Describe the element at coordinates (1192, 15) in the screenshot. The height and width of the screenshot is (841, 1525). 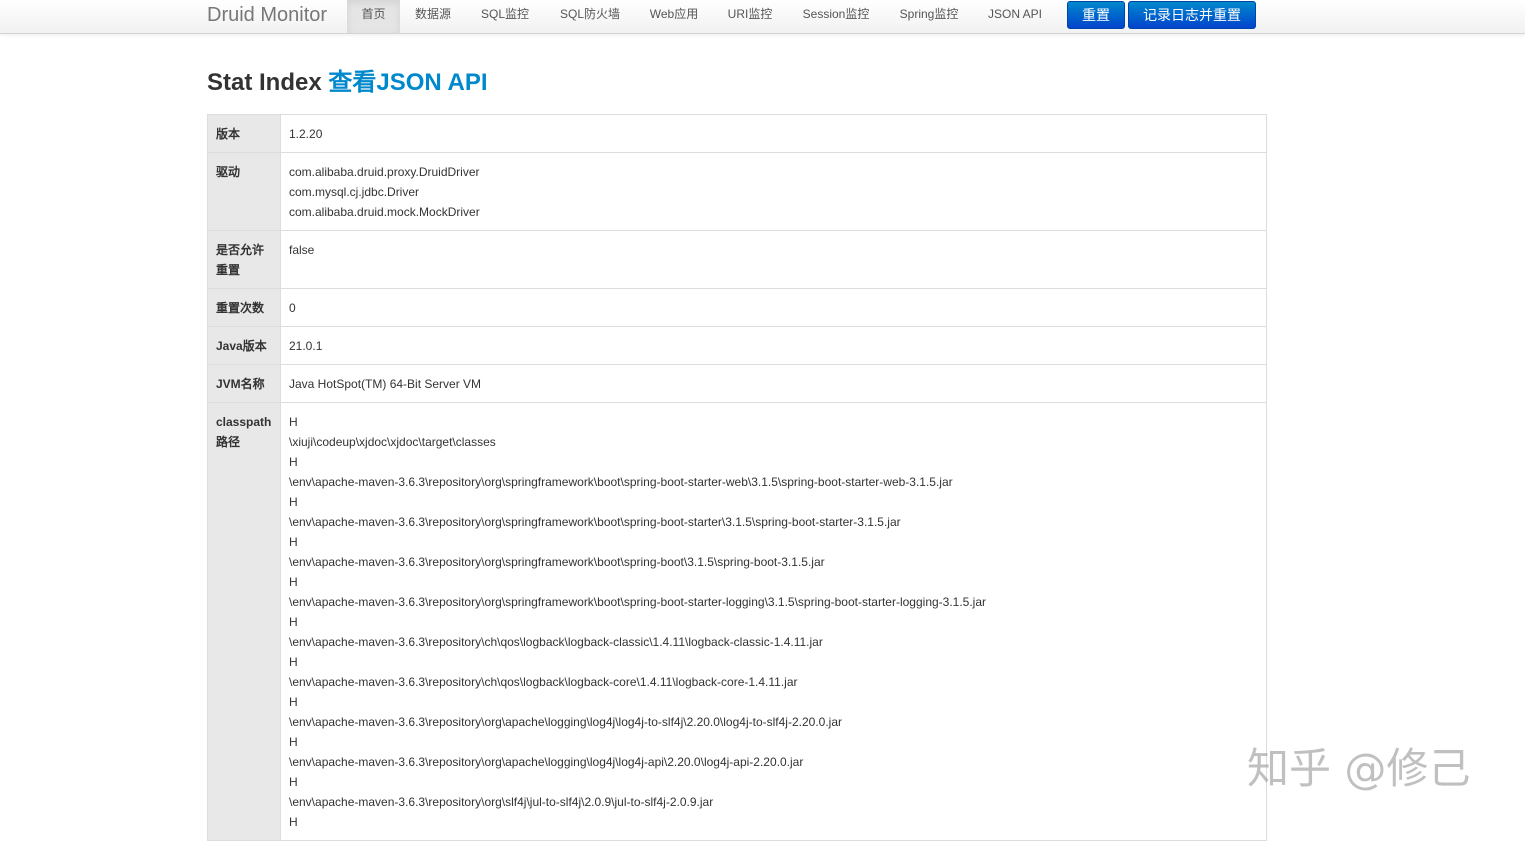
I see `log-and-reset-button: 记录日志并重置` at that location.